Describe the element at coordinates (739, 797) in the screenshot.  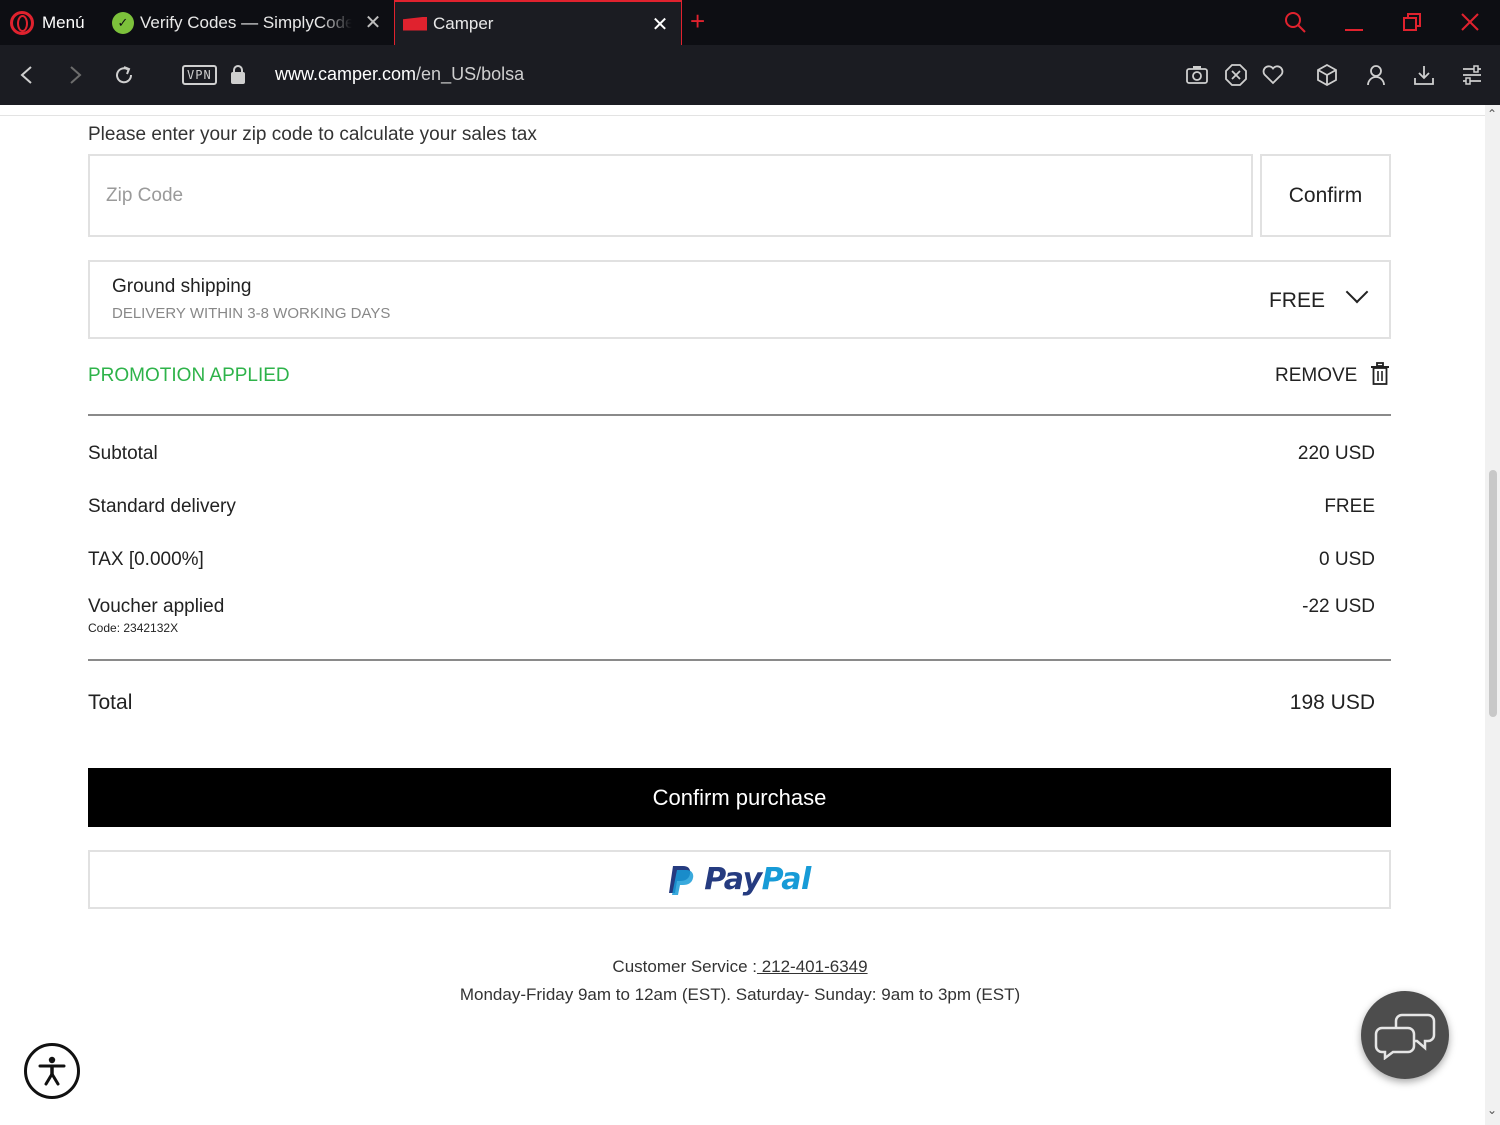
I see `confirm-purchase-button: Confirm purchase` at that location.